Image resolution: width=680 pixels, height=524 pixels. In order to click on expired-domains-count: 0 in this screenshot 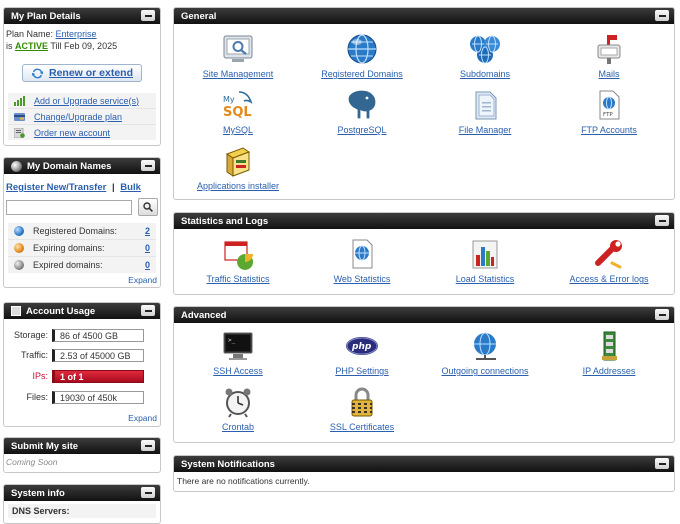, I will do `click(147, 265)`.